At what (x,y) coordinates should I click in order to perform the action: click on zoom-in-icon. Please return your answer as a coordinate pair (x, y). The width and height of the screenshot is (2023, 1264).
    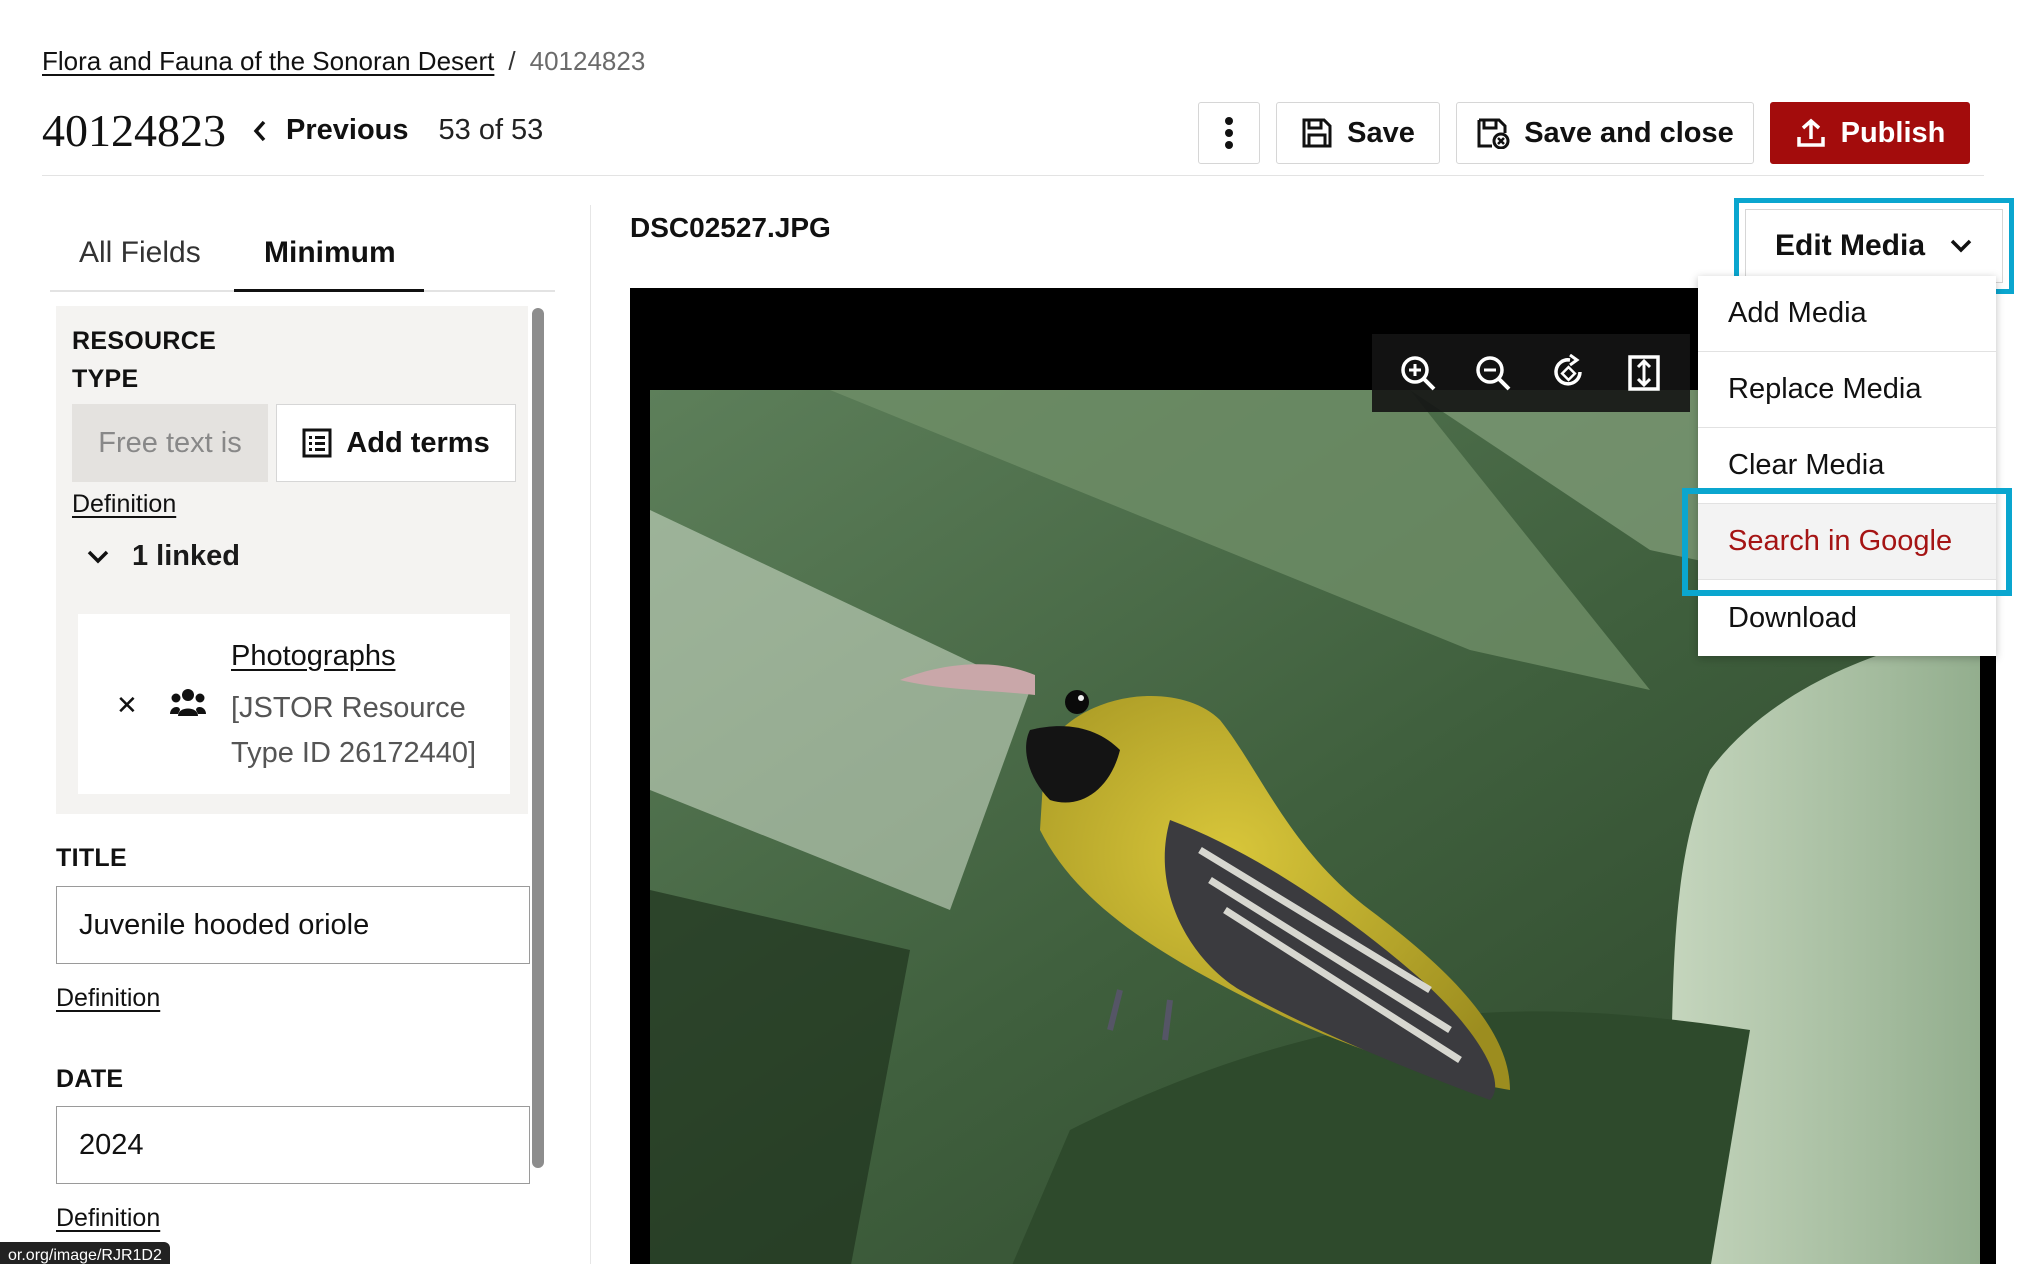
    Looking at the image, I should click on (1418, 373).